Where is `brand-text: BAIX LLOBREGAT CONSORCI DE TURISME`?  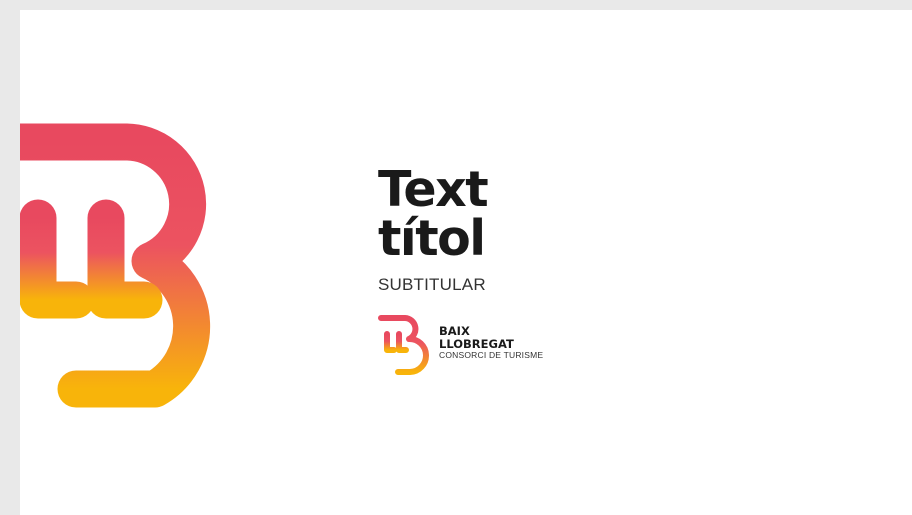 brand-text: BAIX LLOBREGAT CONSORCI DE TURISME is located at coordinates (491, 343).